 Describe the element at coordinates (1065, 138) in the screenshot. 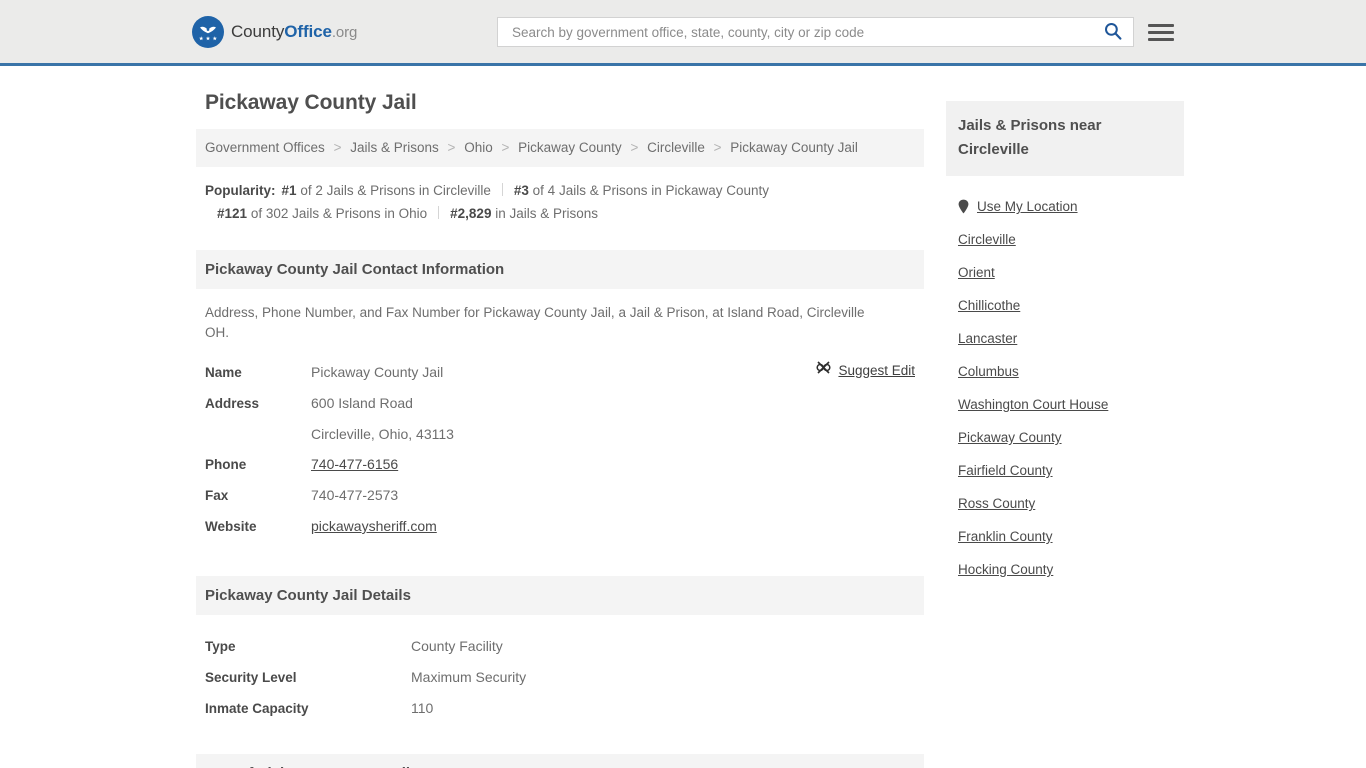

I see `sidebar-heading: Jails & Prisons near Circleville` at that location.